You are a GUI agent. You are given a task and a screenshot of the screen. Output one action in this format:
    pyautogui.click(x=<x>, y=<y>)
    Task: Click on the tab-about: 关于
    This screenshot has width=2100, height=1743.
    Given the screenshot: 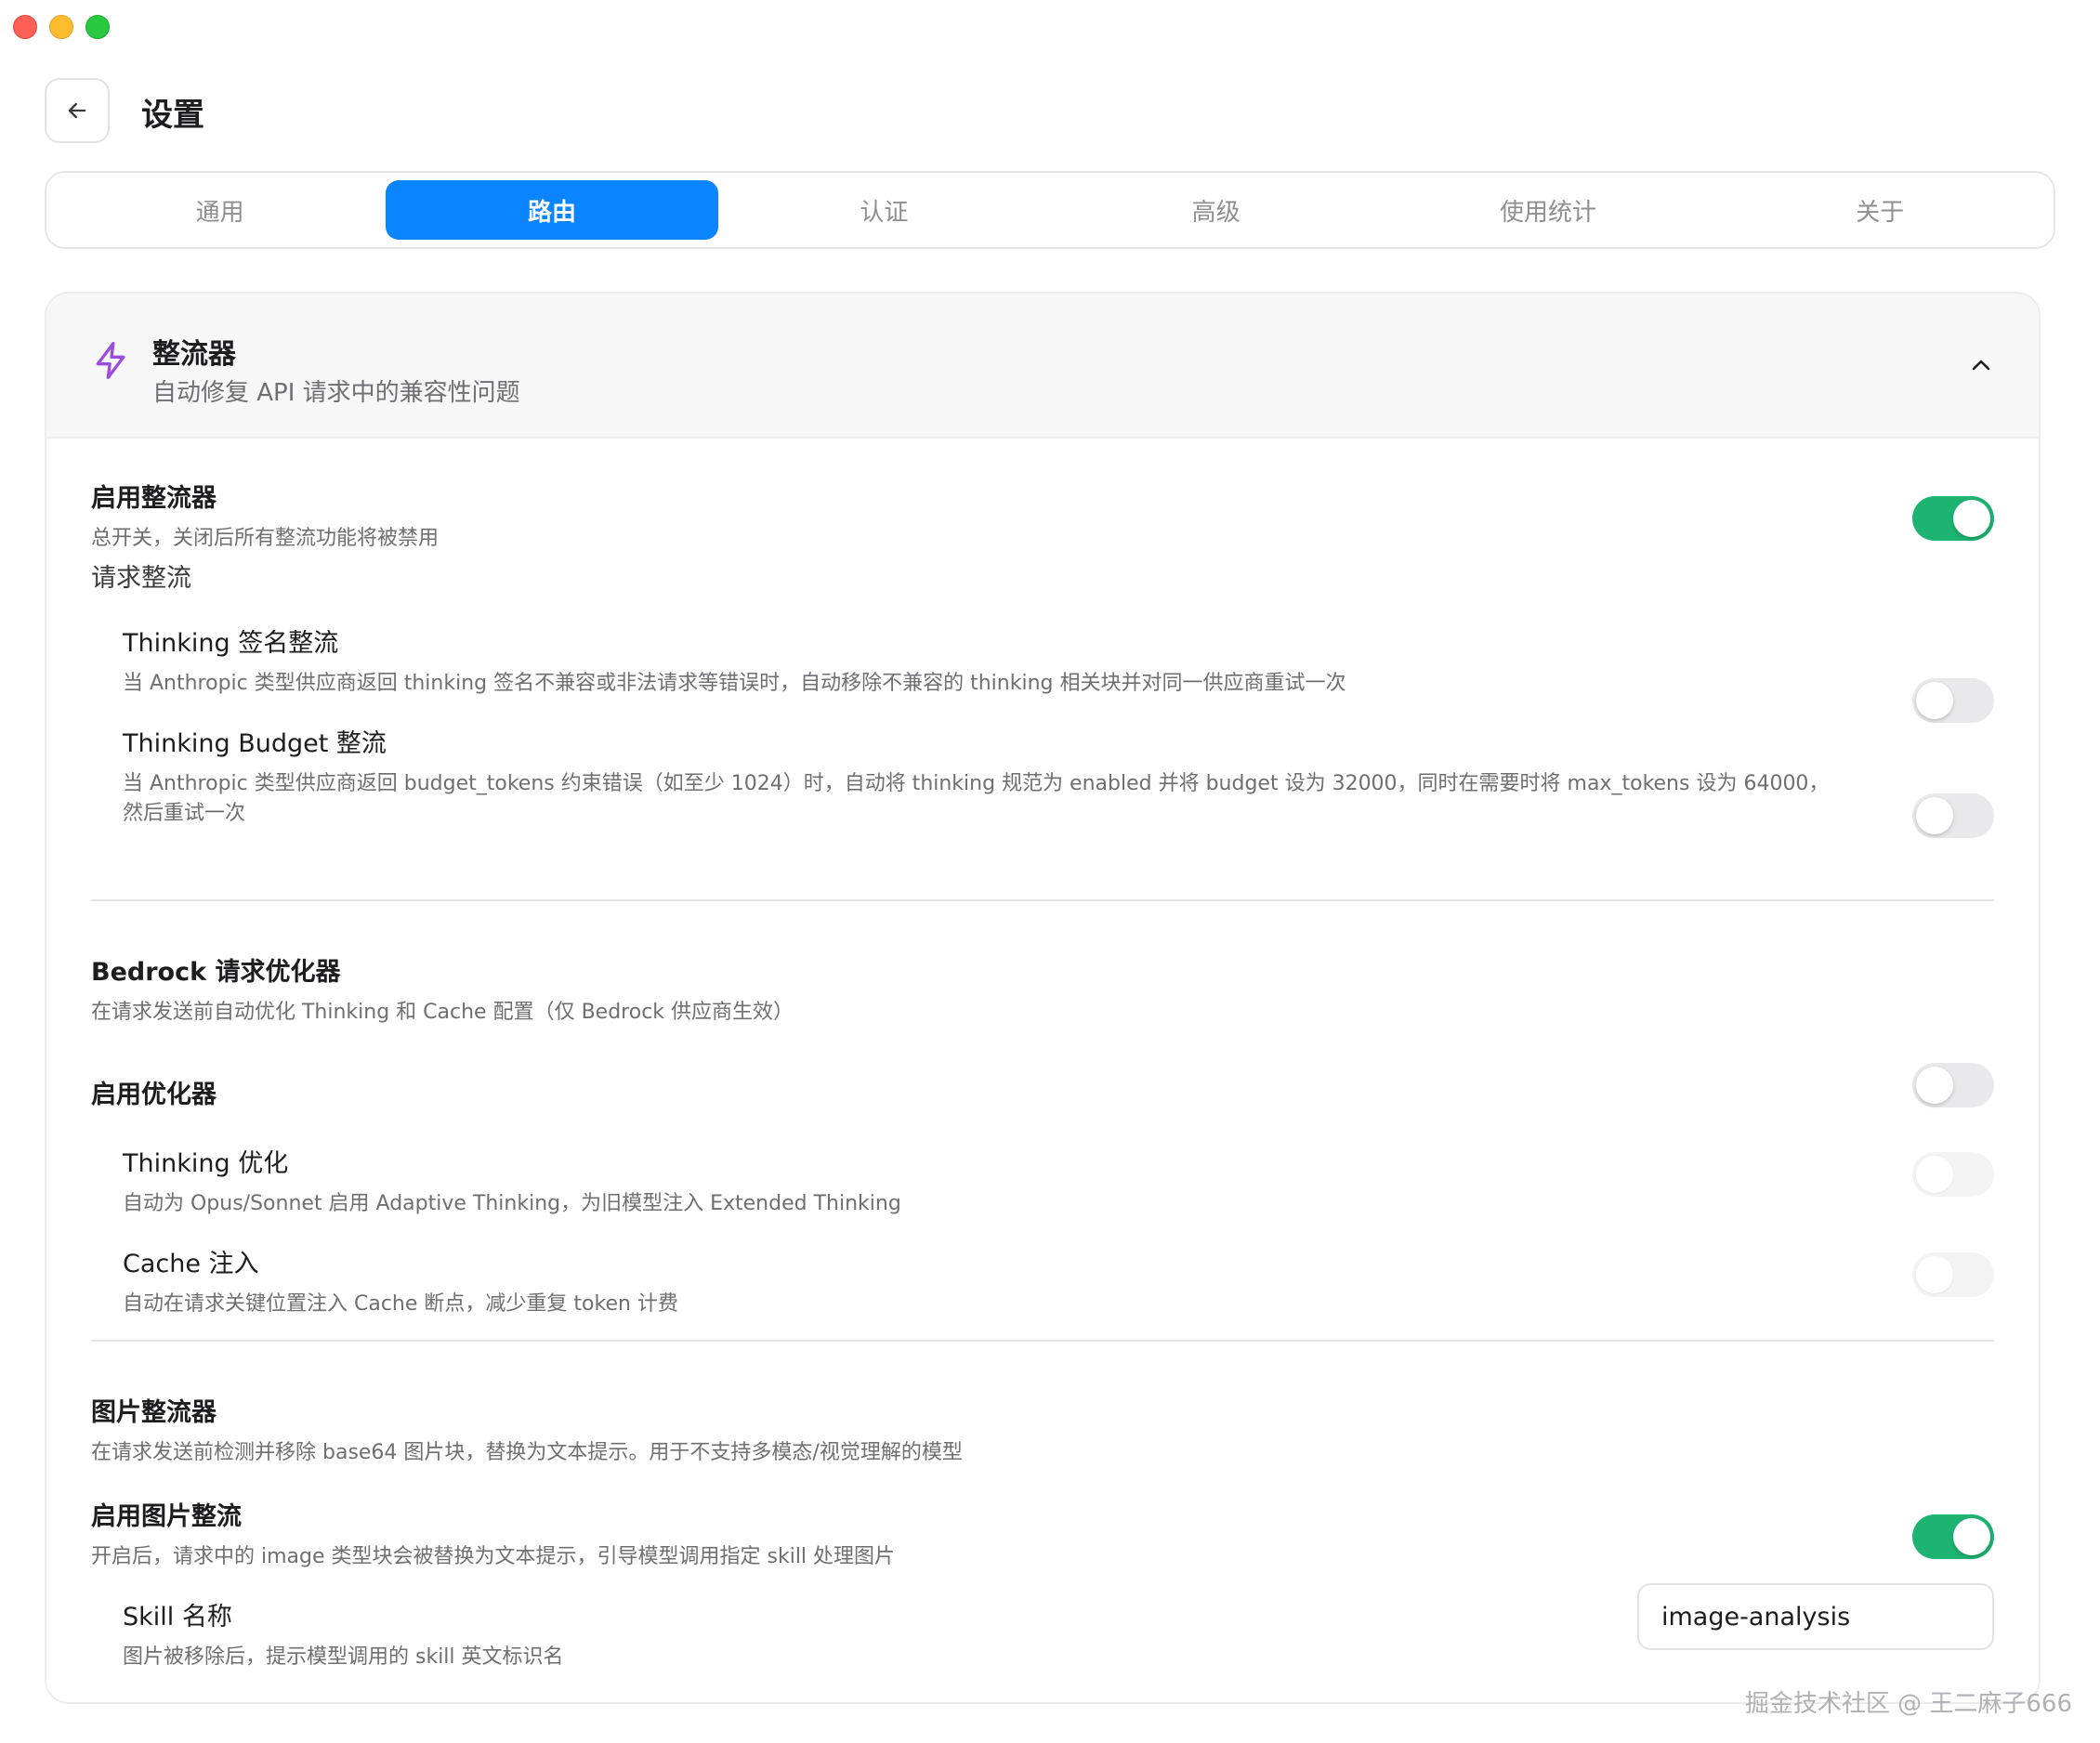 What is the action you would take?
    pyautogui.click(x=1880, y=210)
    